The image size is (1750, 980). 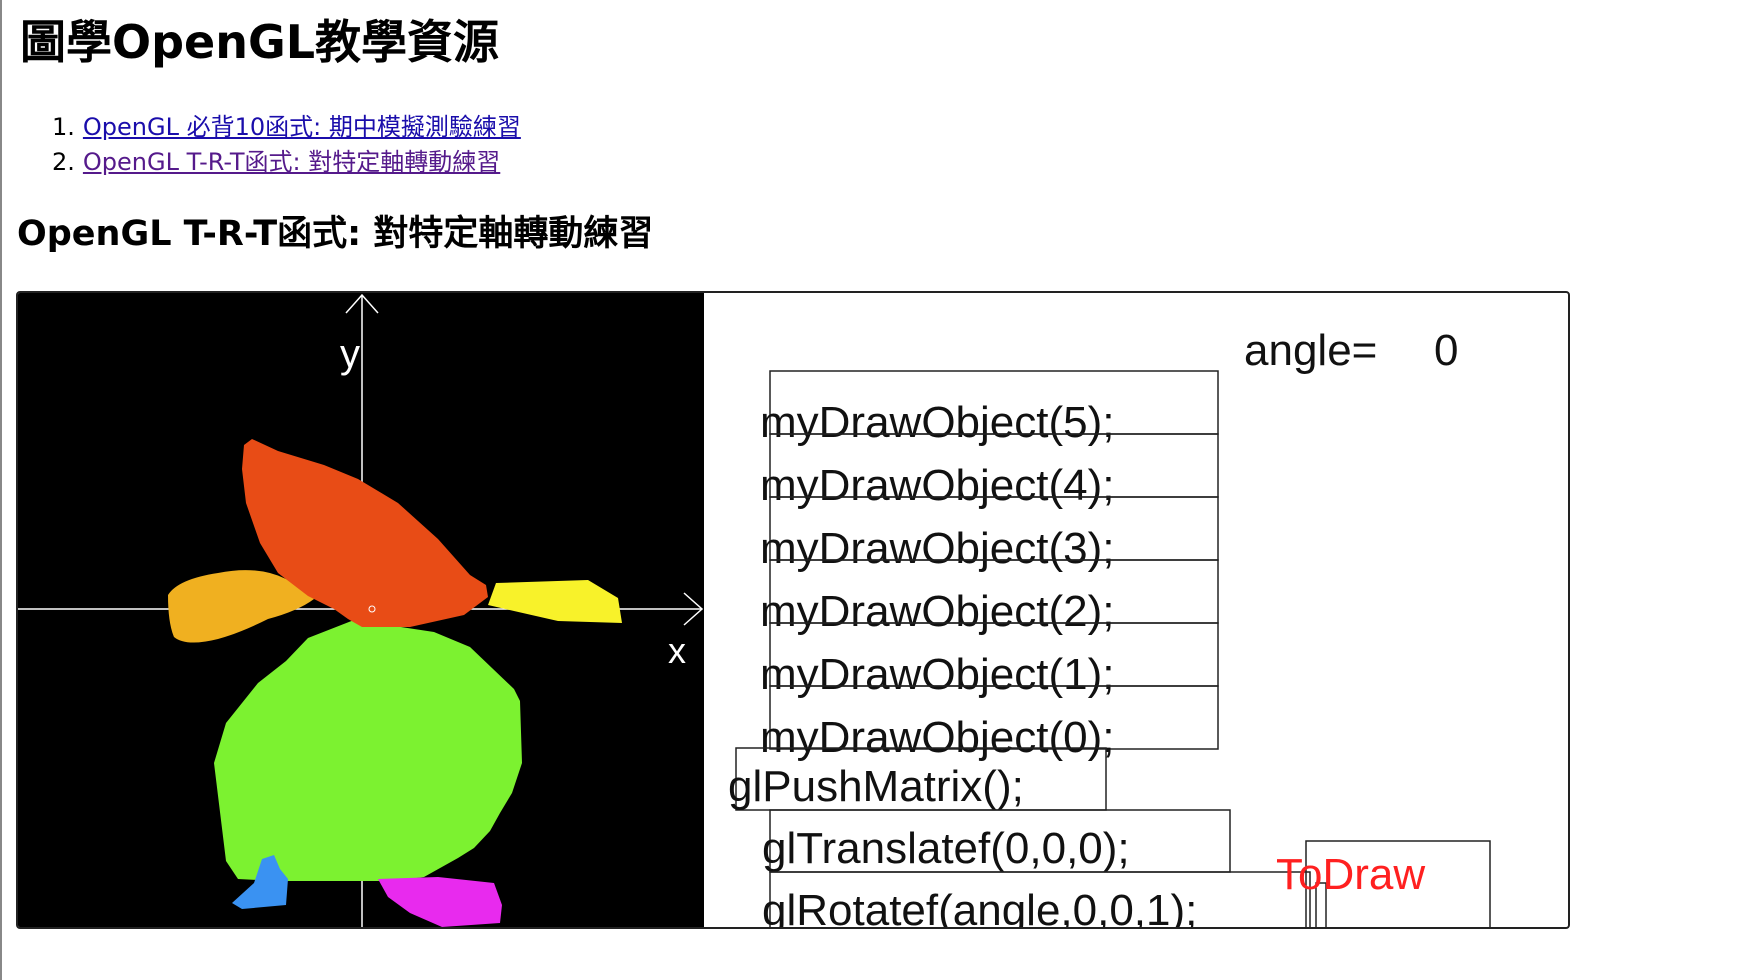 I want to click on draw-object-text: myDrawObject(2);, so click(x=937, y=611).